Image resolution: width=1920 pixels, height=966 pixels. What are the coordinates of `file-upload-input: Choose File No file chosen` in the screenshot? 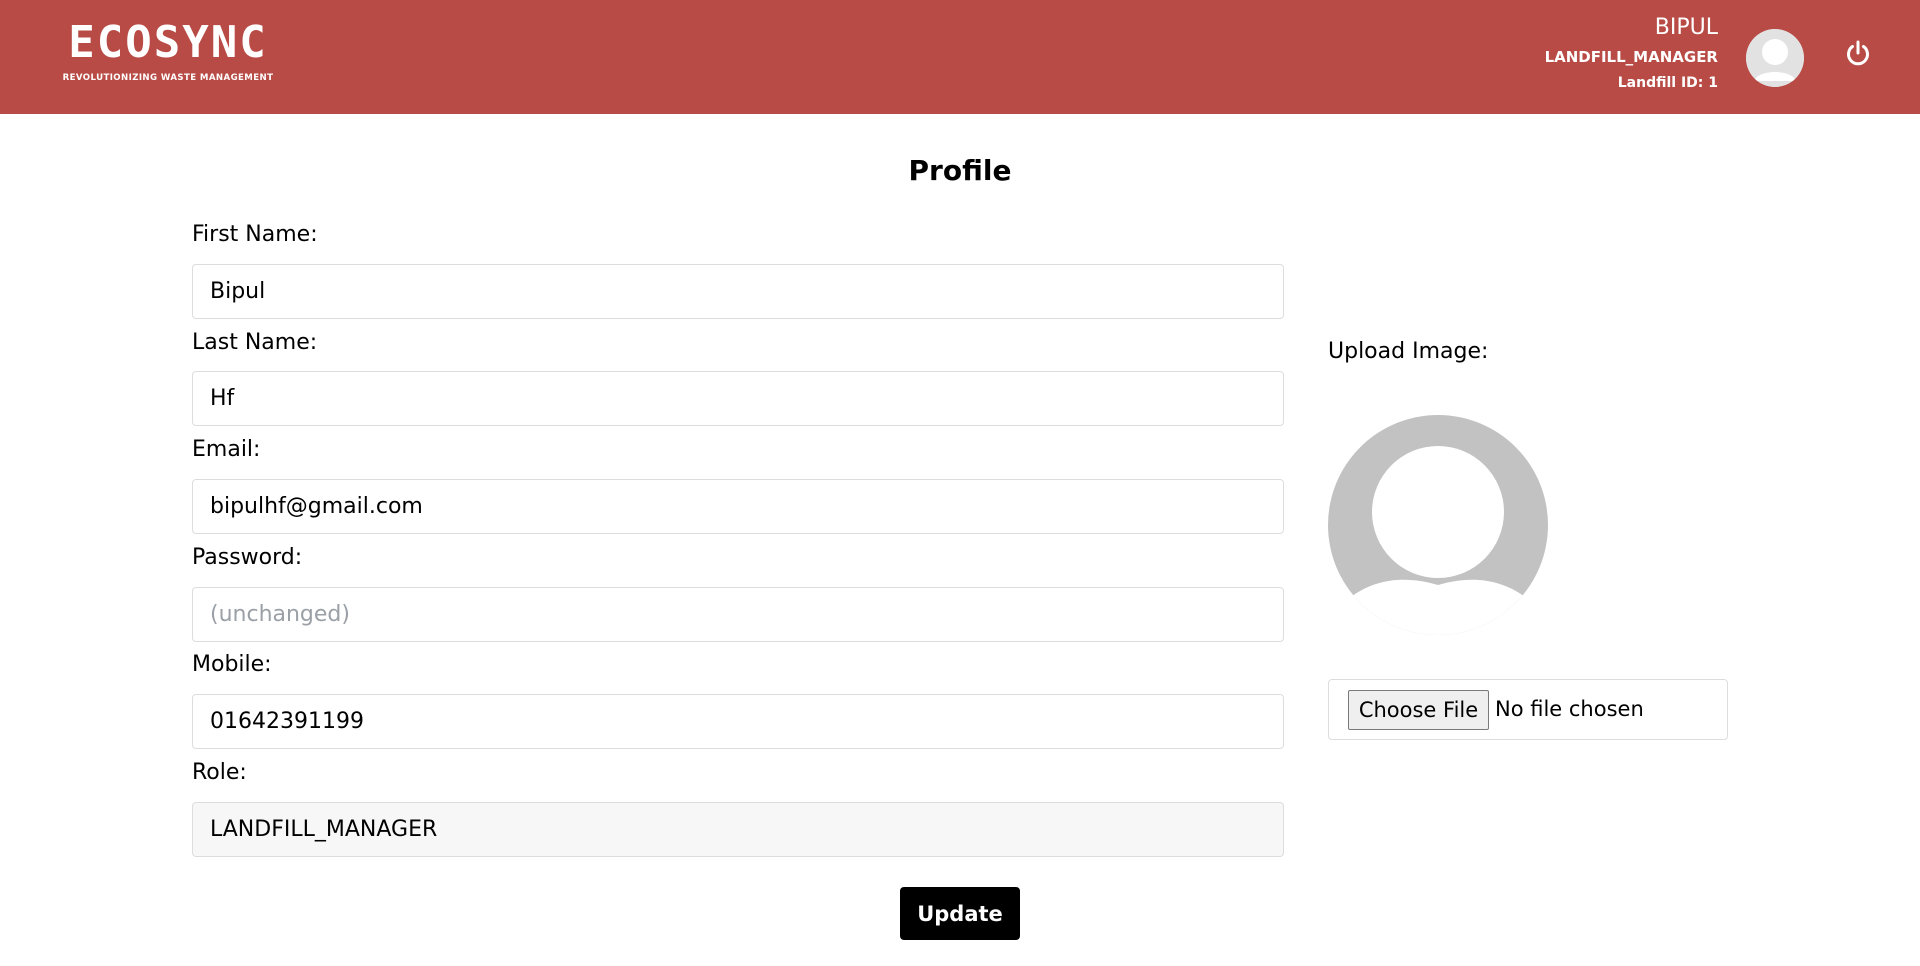 It's located at (1528, 709).